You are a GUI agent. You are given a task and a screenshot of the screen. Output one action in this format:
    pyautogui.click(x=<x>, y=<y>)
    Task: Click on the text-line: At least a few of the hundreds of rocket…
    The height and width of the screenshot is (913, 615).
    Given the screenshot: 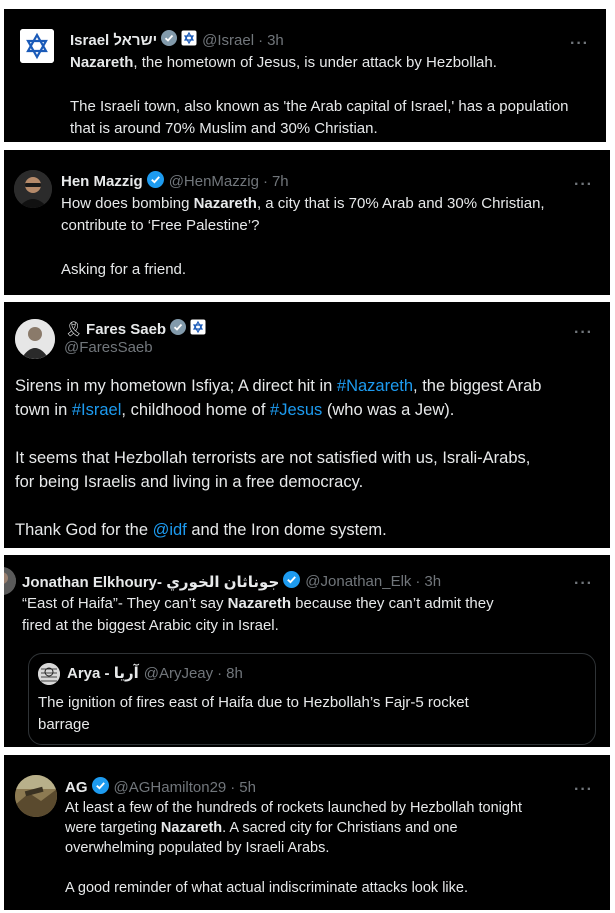 What is the action you would take?
    pyautogui.click(x=294, y=808)
    